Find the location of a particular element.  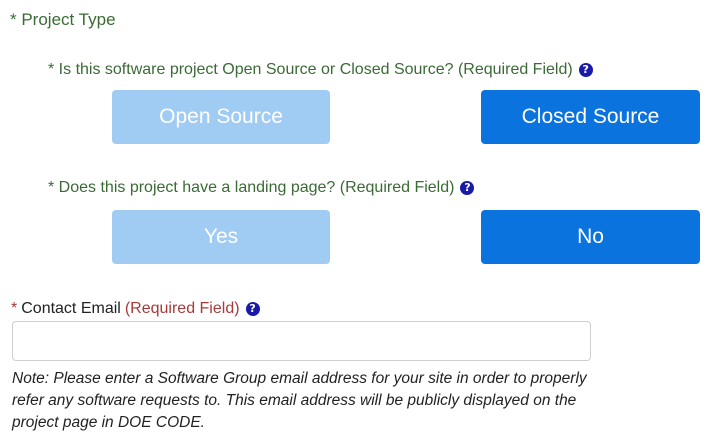

closed-source-button: Closed Source is located at coordinates (590, 117).